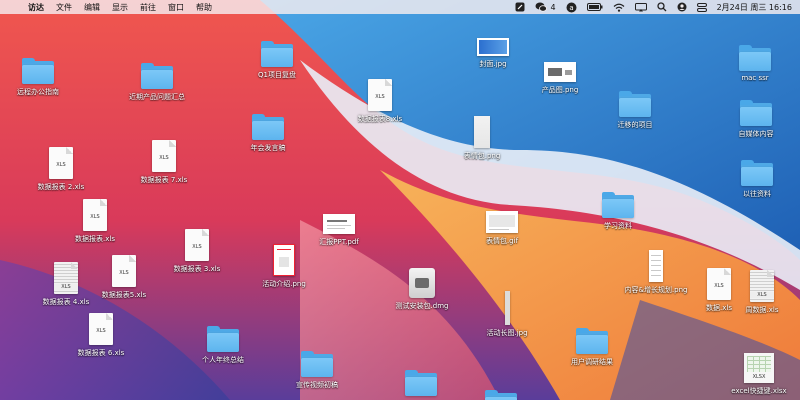 Image resolution: width=800 pixels, height=400 pixels. Describe the element at coordinates (95, 239) in the screenshot. I see `desktop-item-label: 数据报表.xls` at that location.